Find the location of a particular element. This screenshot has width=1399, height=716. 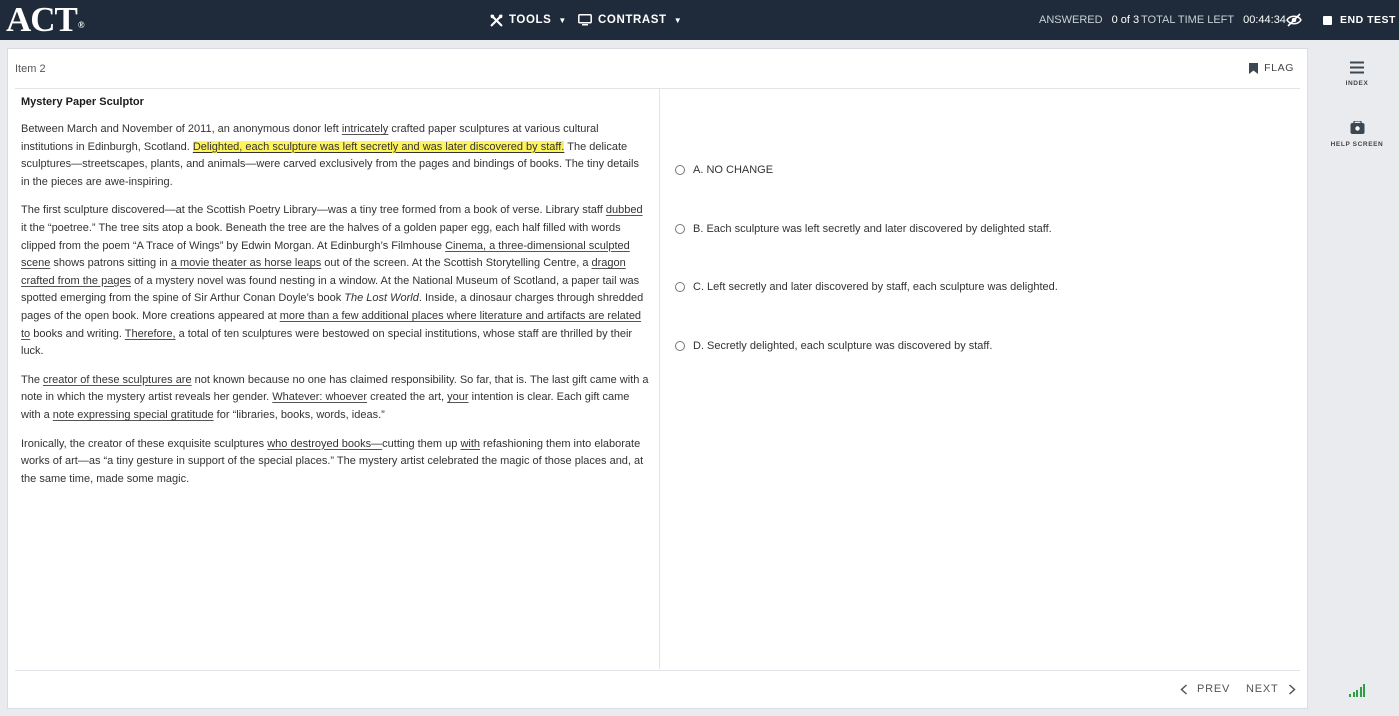

underlined-portion: your is located at coordinates (457, 397).